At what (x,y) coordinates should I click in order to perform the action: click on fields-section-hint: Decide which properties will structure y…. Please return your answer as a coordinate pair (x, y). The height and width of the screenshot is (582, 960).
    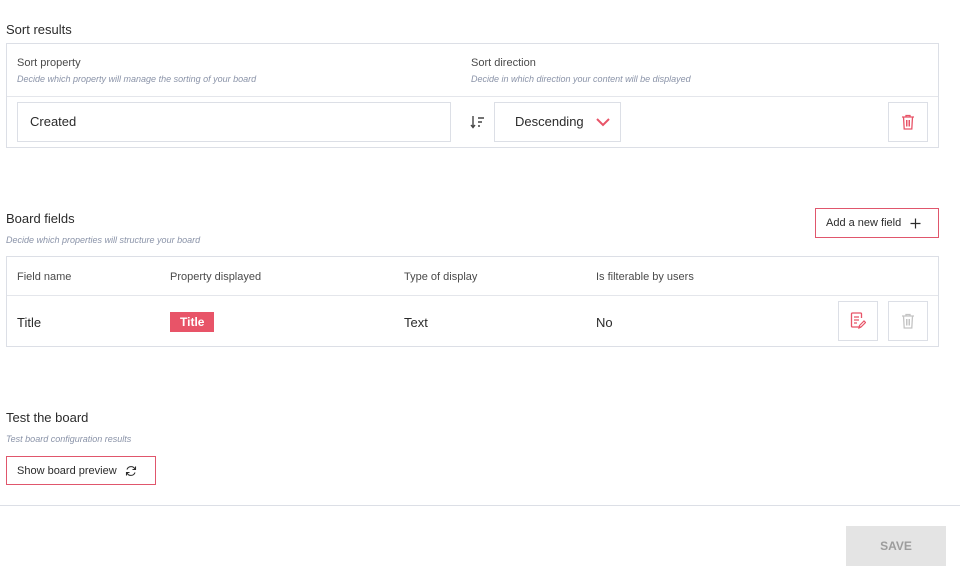
    Looking at the image, I should click on (103, 240).